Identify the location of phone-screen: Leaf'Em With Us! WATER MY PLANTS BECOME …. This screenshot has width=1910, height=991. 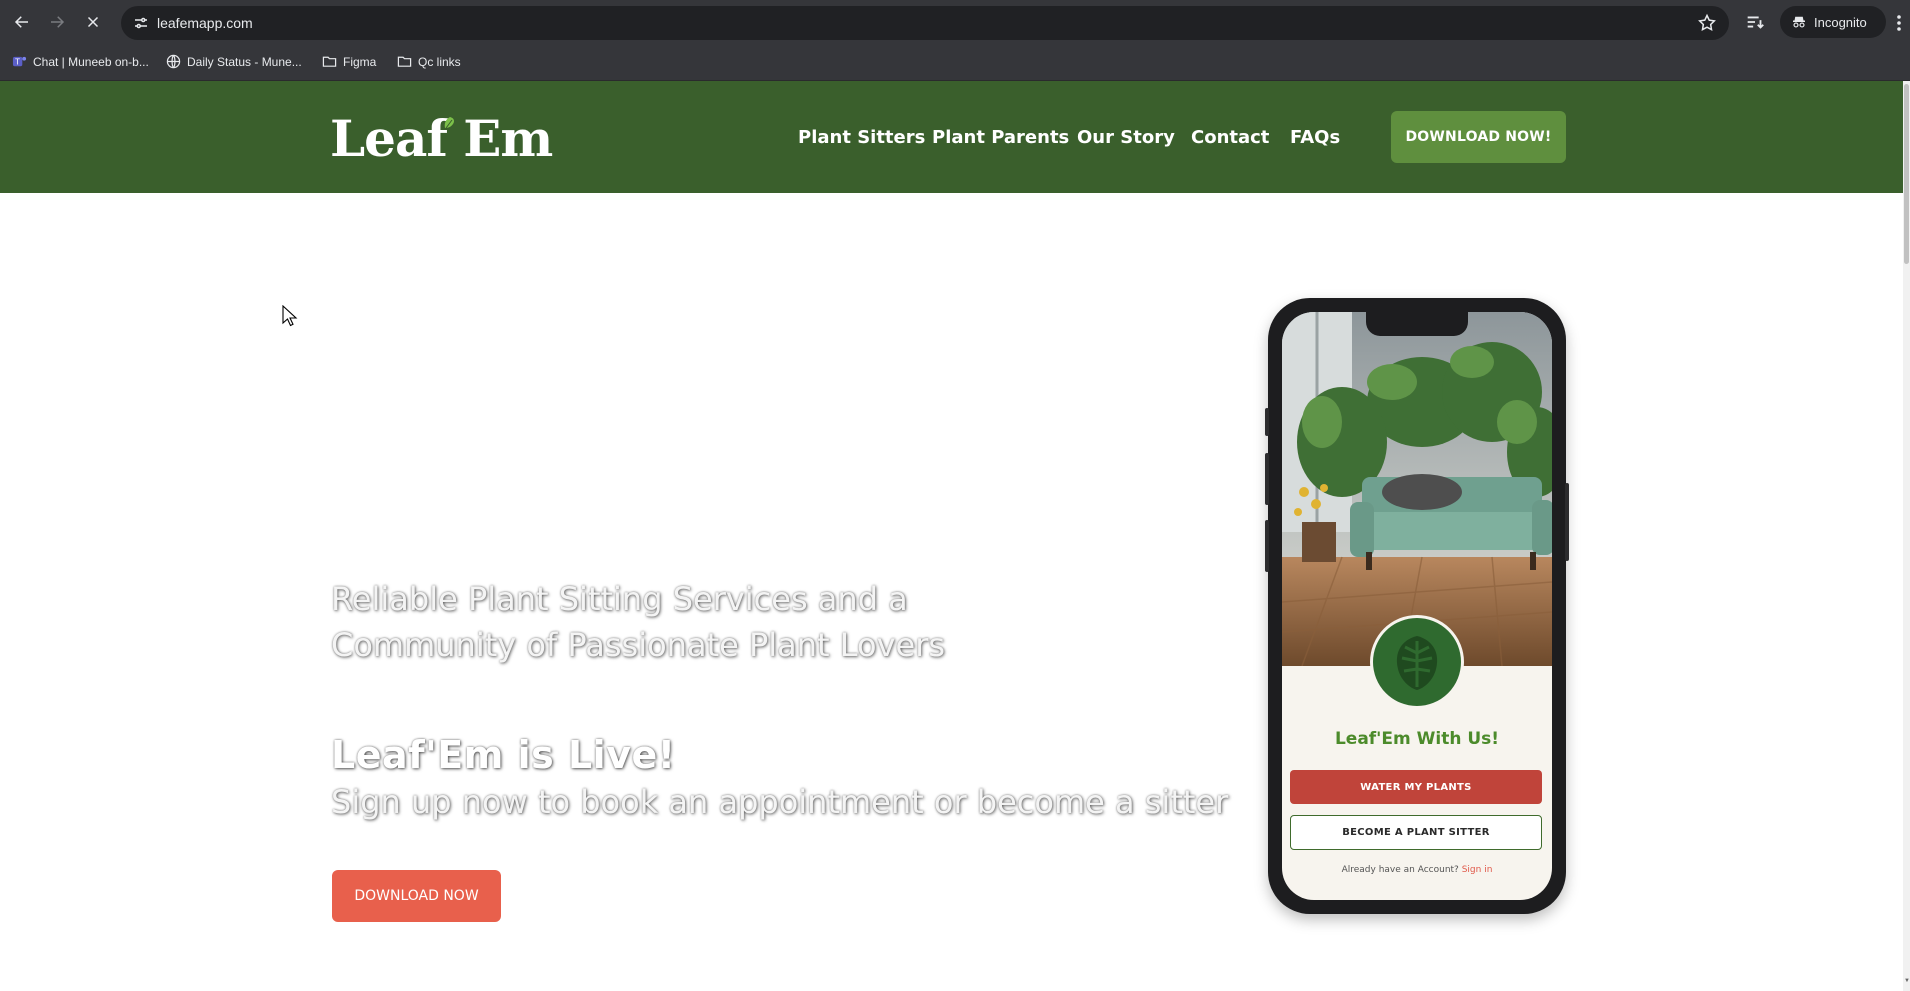
(1417, 606).